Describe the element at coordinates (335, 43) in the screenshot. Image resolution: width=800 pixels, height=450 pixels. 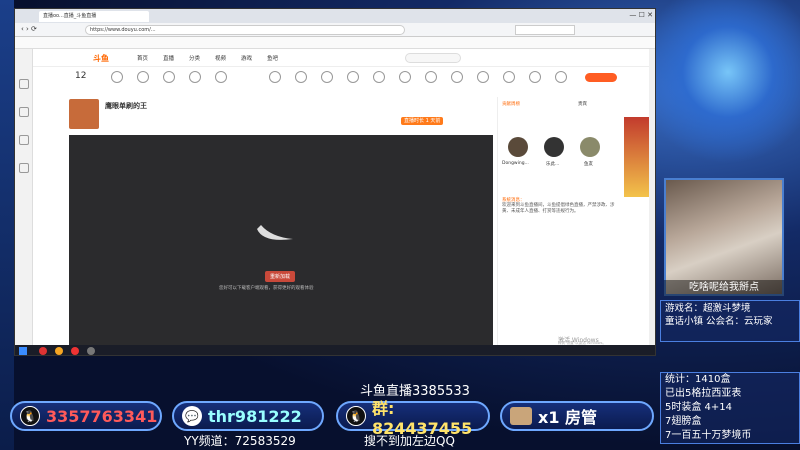
I see `bookmarks-bar` at that location.